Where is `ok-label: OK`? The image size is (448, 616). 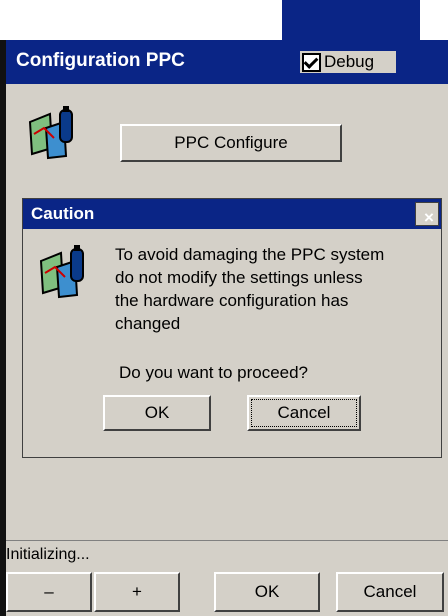
ok-label: OK is located at coordinates (267, 591).